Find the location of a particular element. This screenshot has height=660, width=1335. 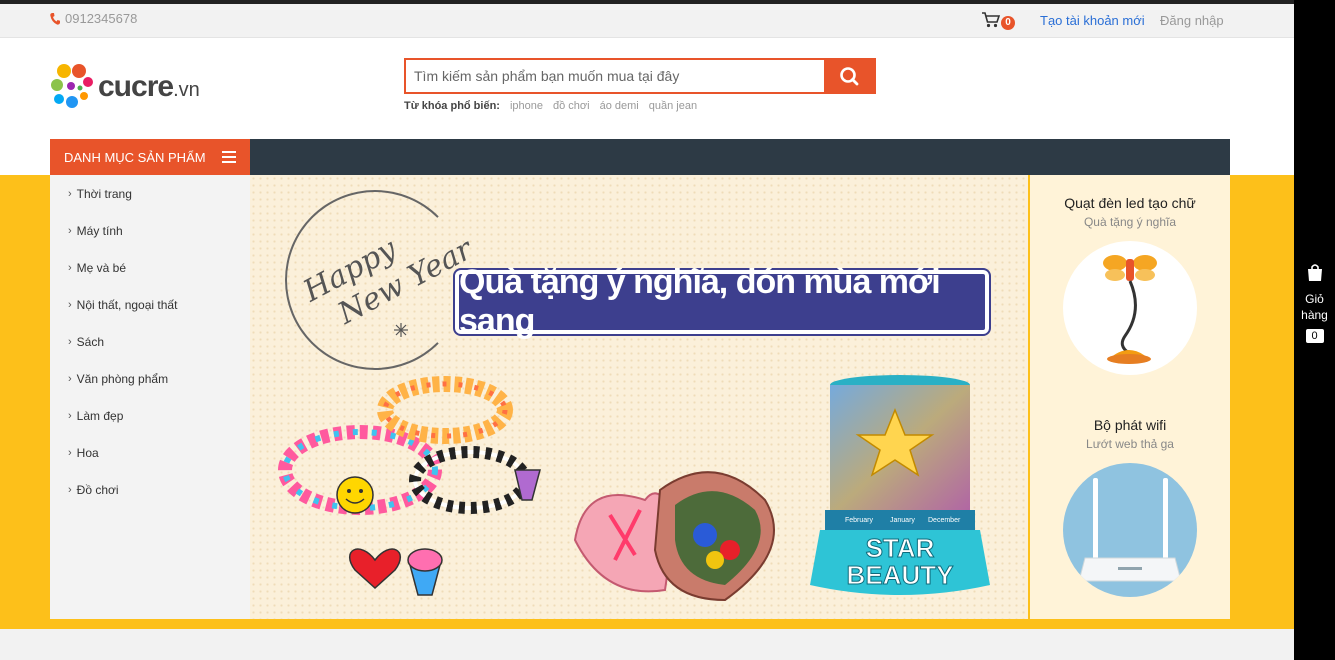

led-fan-image is located at coordinates (1130, 309).